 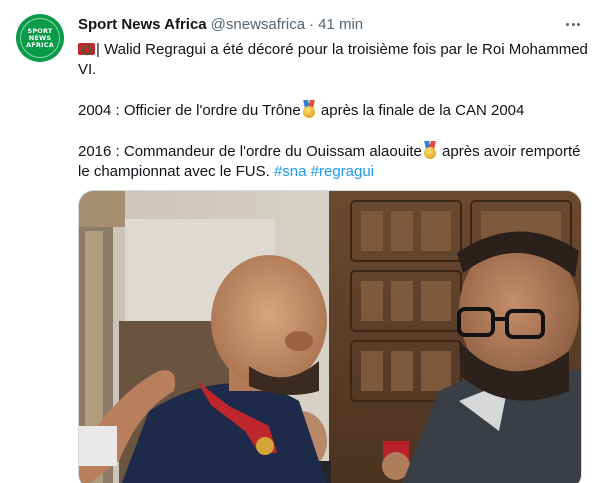 What do you see at coordinates (342, 171) in the screenshot?
I see `hashtag-link: #regragui` at bounding box center [342, 171].